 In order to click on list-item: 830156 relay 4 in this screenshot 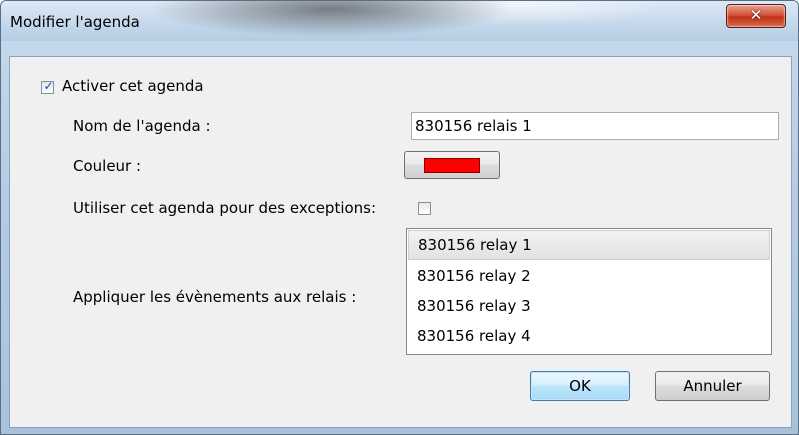, I will do `click(589, 336)`.